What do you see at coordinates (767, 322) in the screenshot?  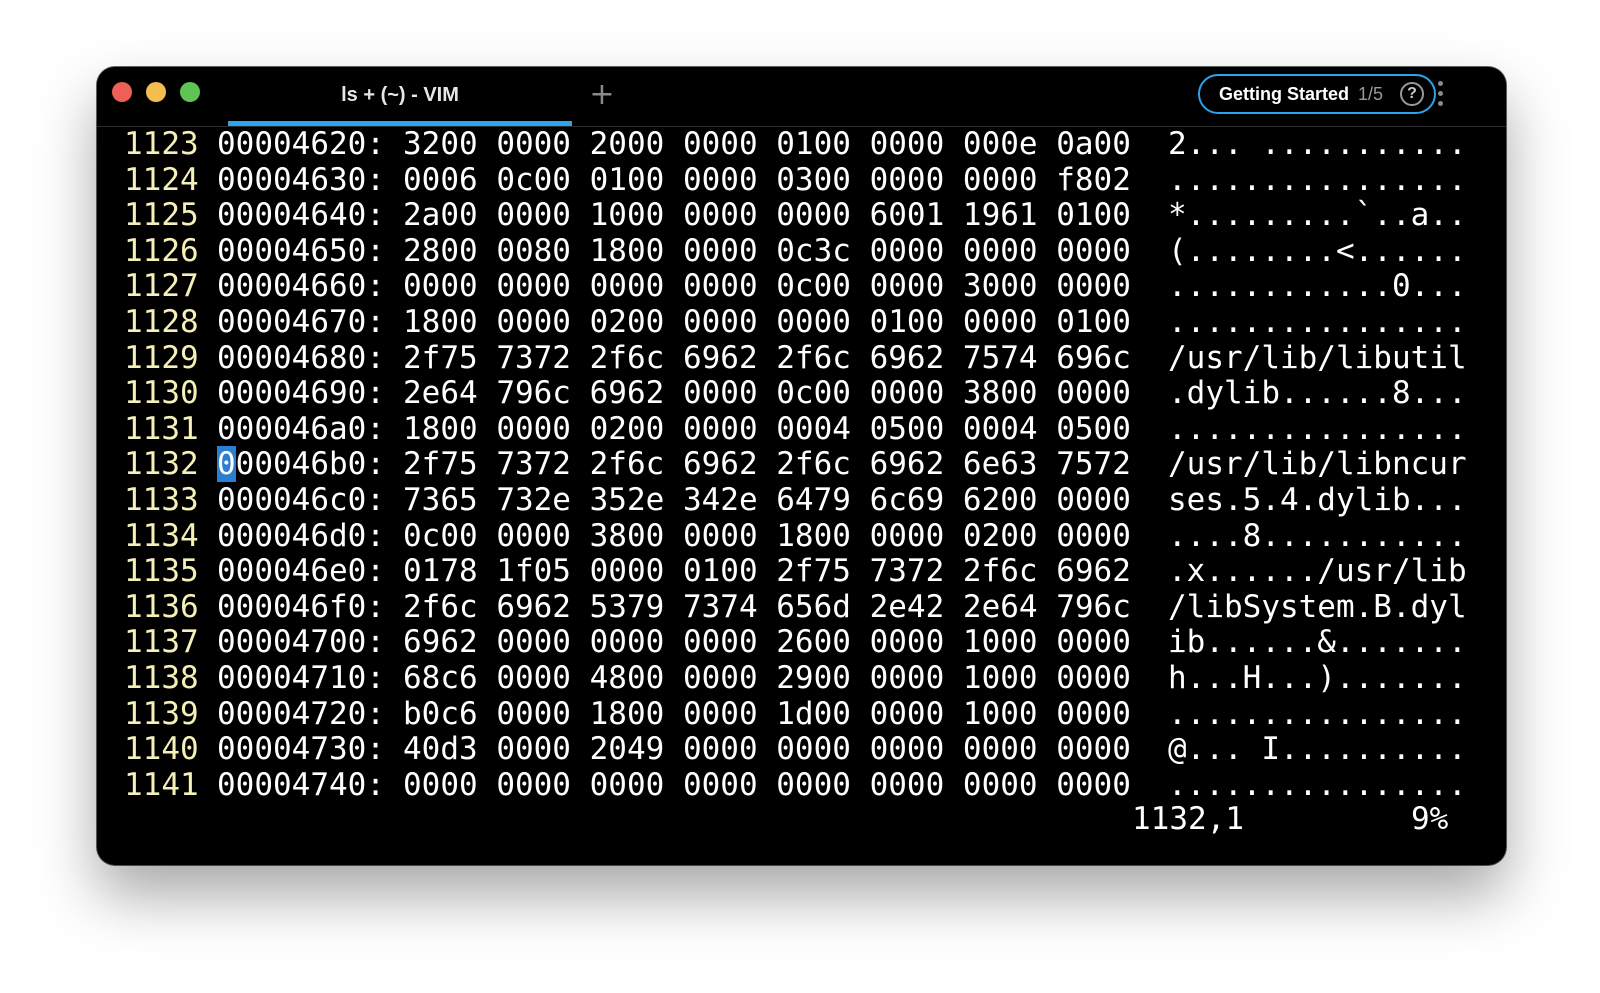 I see `hex-bytes: 1800 0000 0200 0000 0000 0100 0000 0100` at bounding box center [767, 322].